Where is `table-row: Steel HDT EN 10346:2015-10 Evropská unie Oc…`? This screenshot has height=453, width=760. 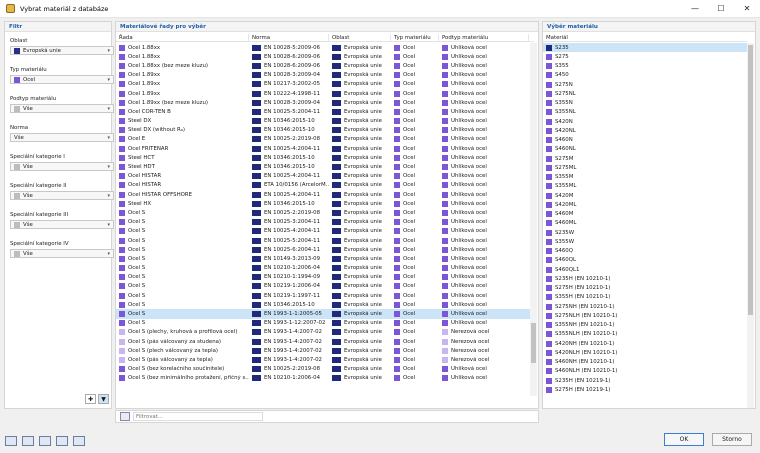
table-row: Steel HDT EN 10346:2015-10 Evropská unie Oc… is located at coordinates (323, 166).